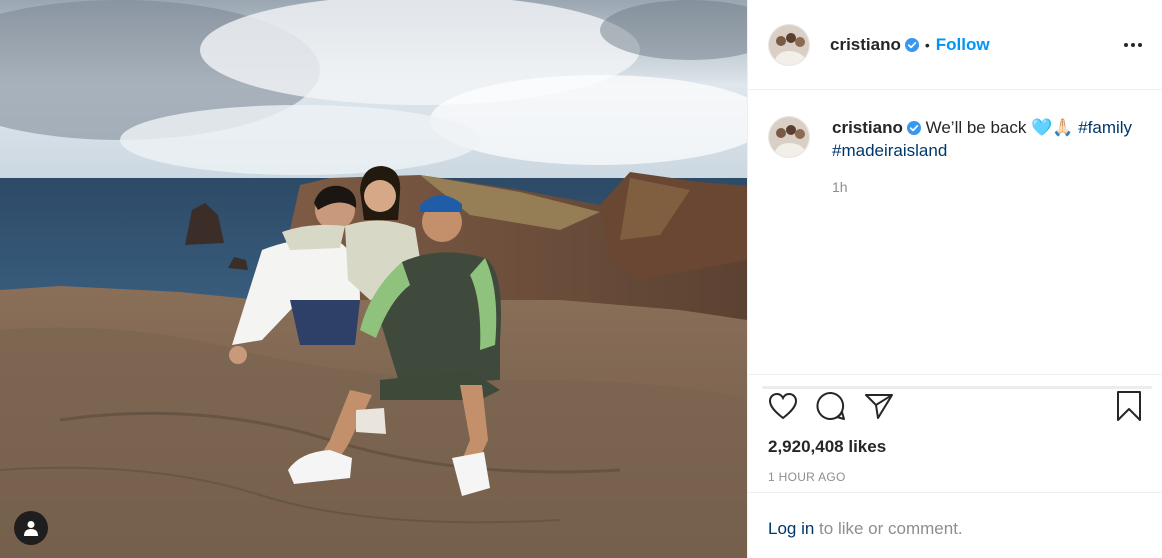 The height and width of the screenshot is (558, 1162). Describe the element at coordinates (963, 45) in the screenshot. I see `follow-button: Follow` at that location.